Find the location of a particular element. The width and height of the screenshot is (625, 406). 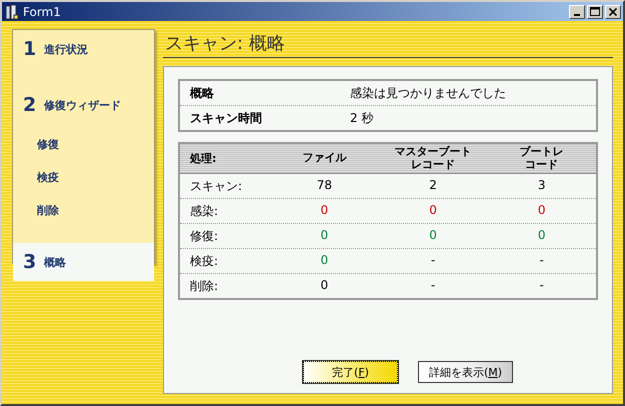

sidebar-item: 3 概略 is located at coordinates (83, 262).